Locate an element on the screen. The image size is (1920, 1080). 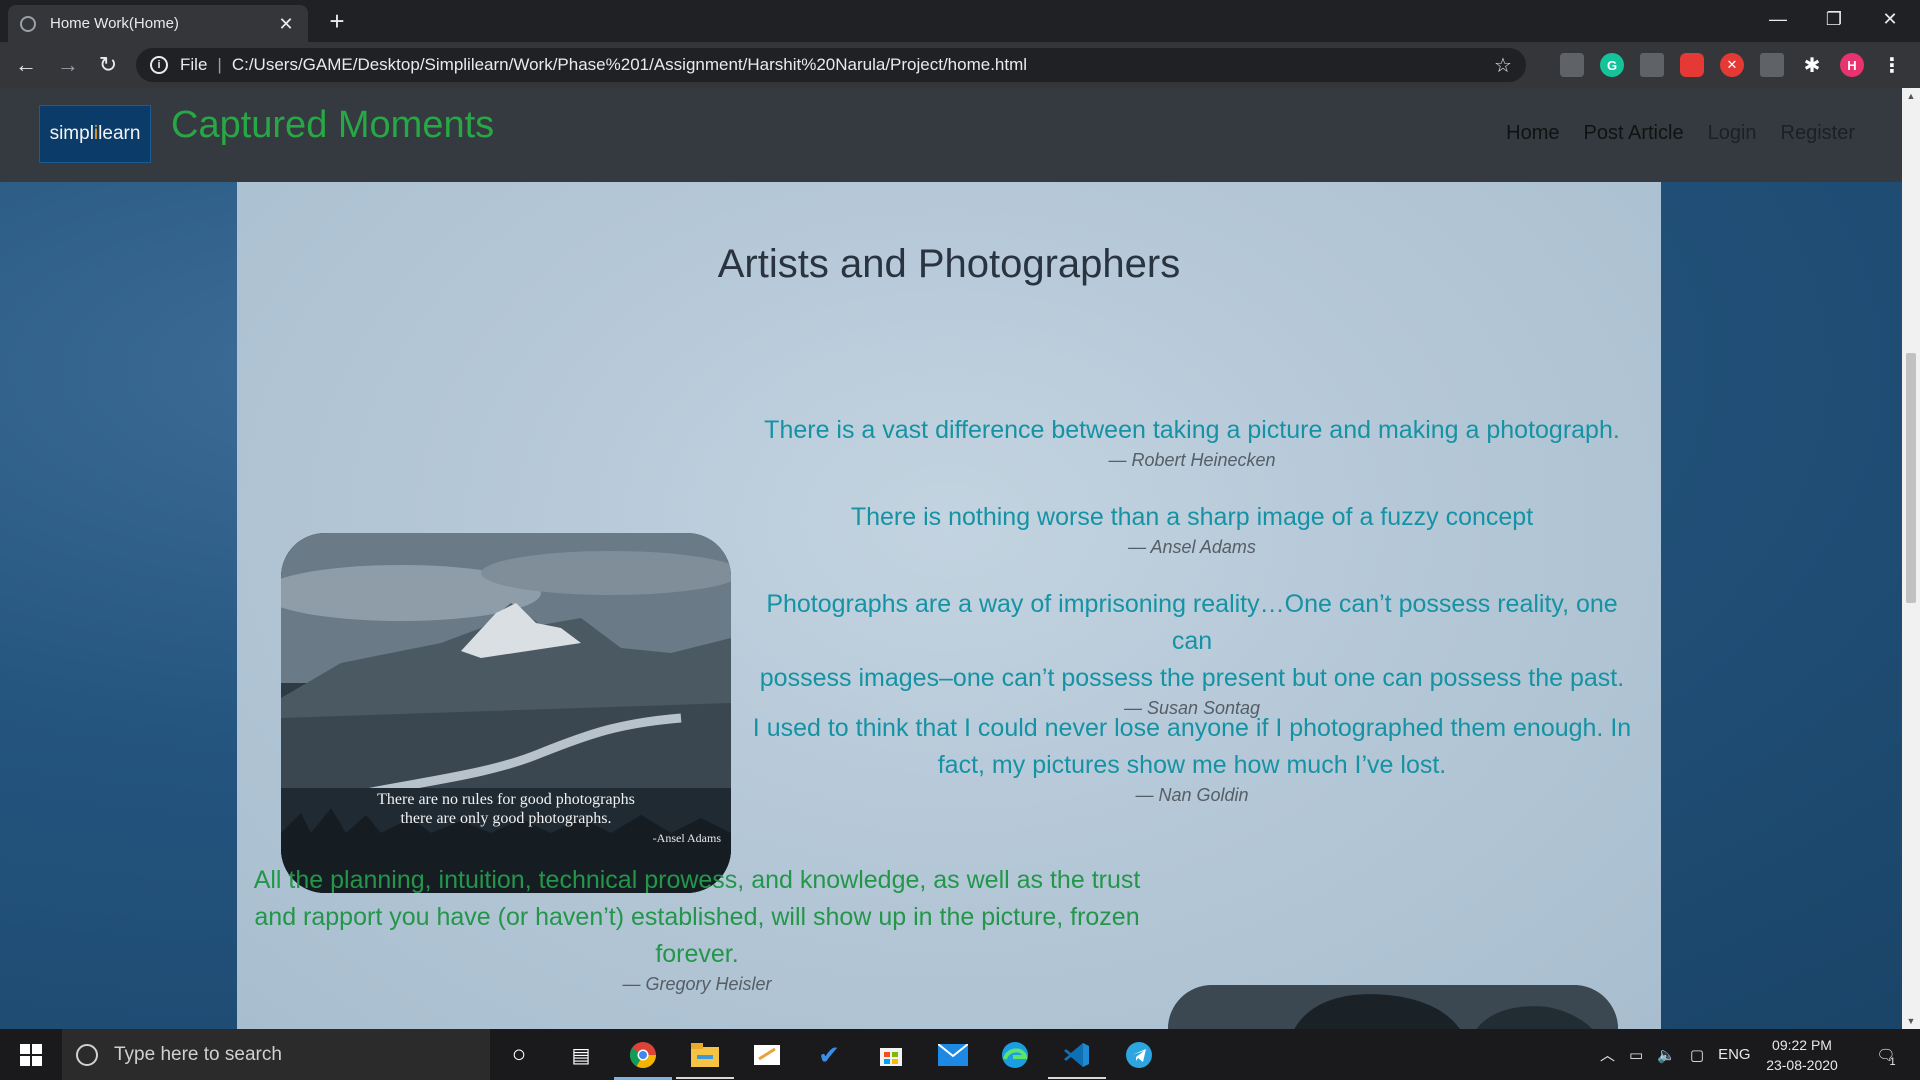
scrollbar-thumb is located at coordinates (1911, 478).